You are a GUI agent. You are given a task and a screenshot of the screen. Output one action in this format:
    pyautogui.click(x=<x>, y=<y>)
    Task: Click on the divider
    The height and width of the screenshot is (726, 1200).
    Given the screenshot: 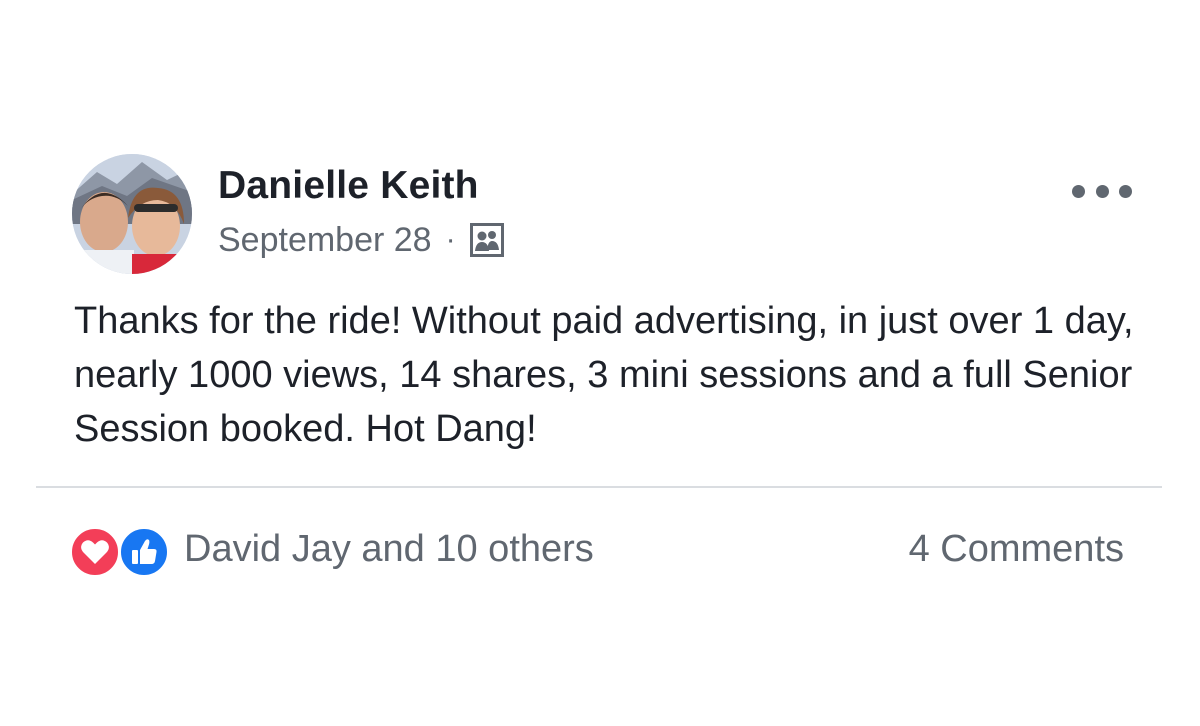 What is the action you would take?
    pyautogui.click(x=599, y=487)
    